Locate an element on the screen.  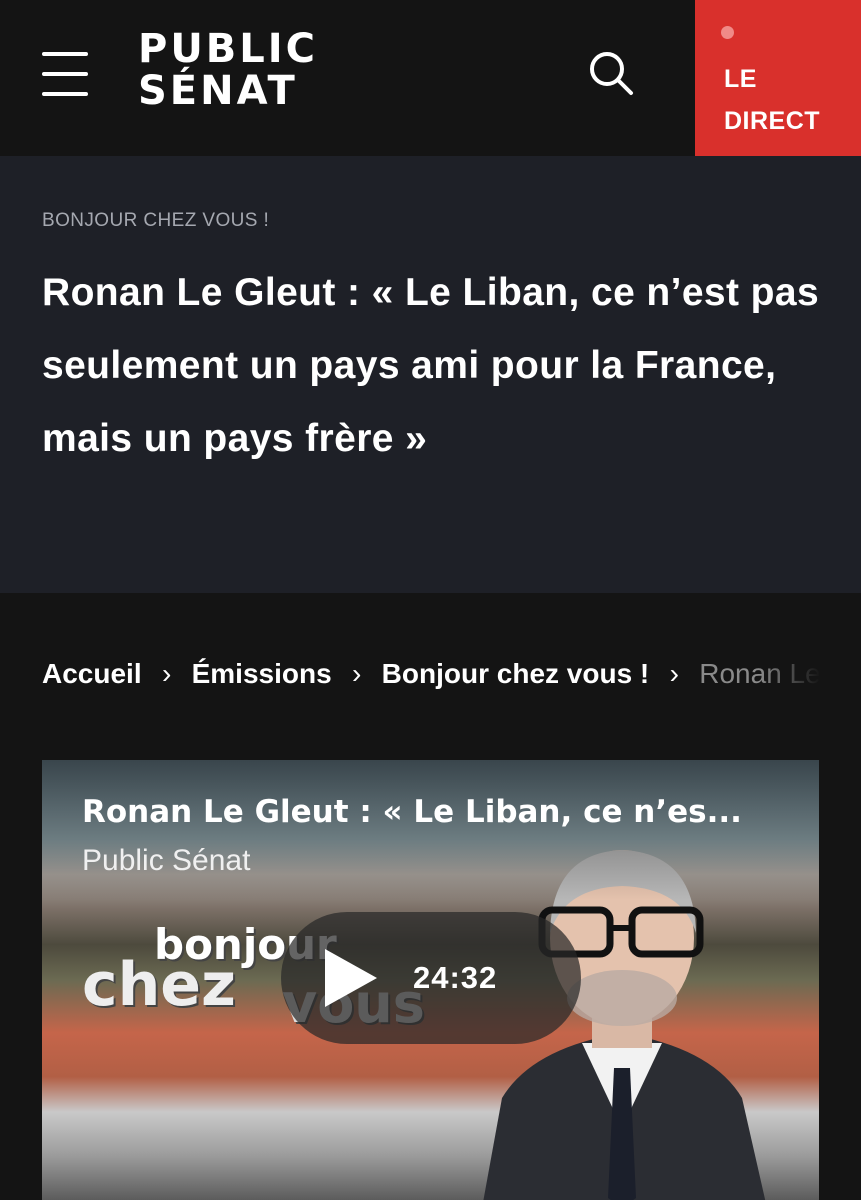
video-top-shade is located at coordinates (430, 830).